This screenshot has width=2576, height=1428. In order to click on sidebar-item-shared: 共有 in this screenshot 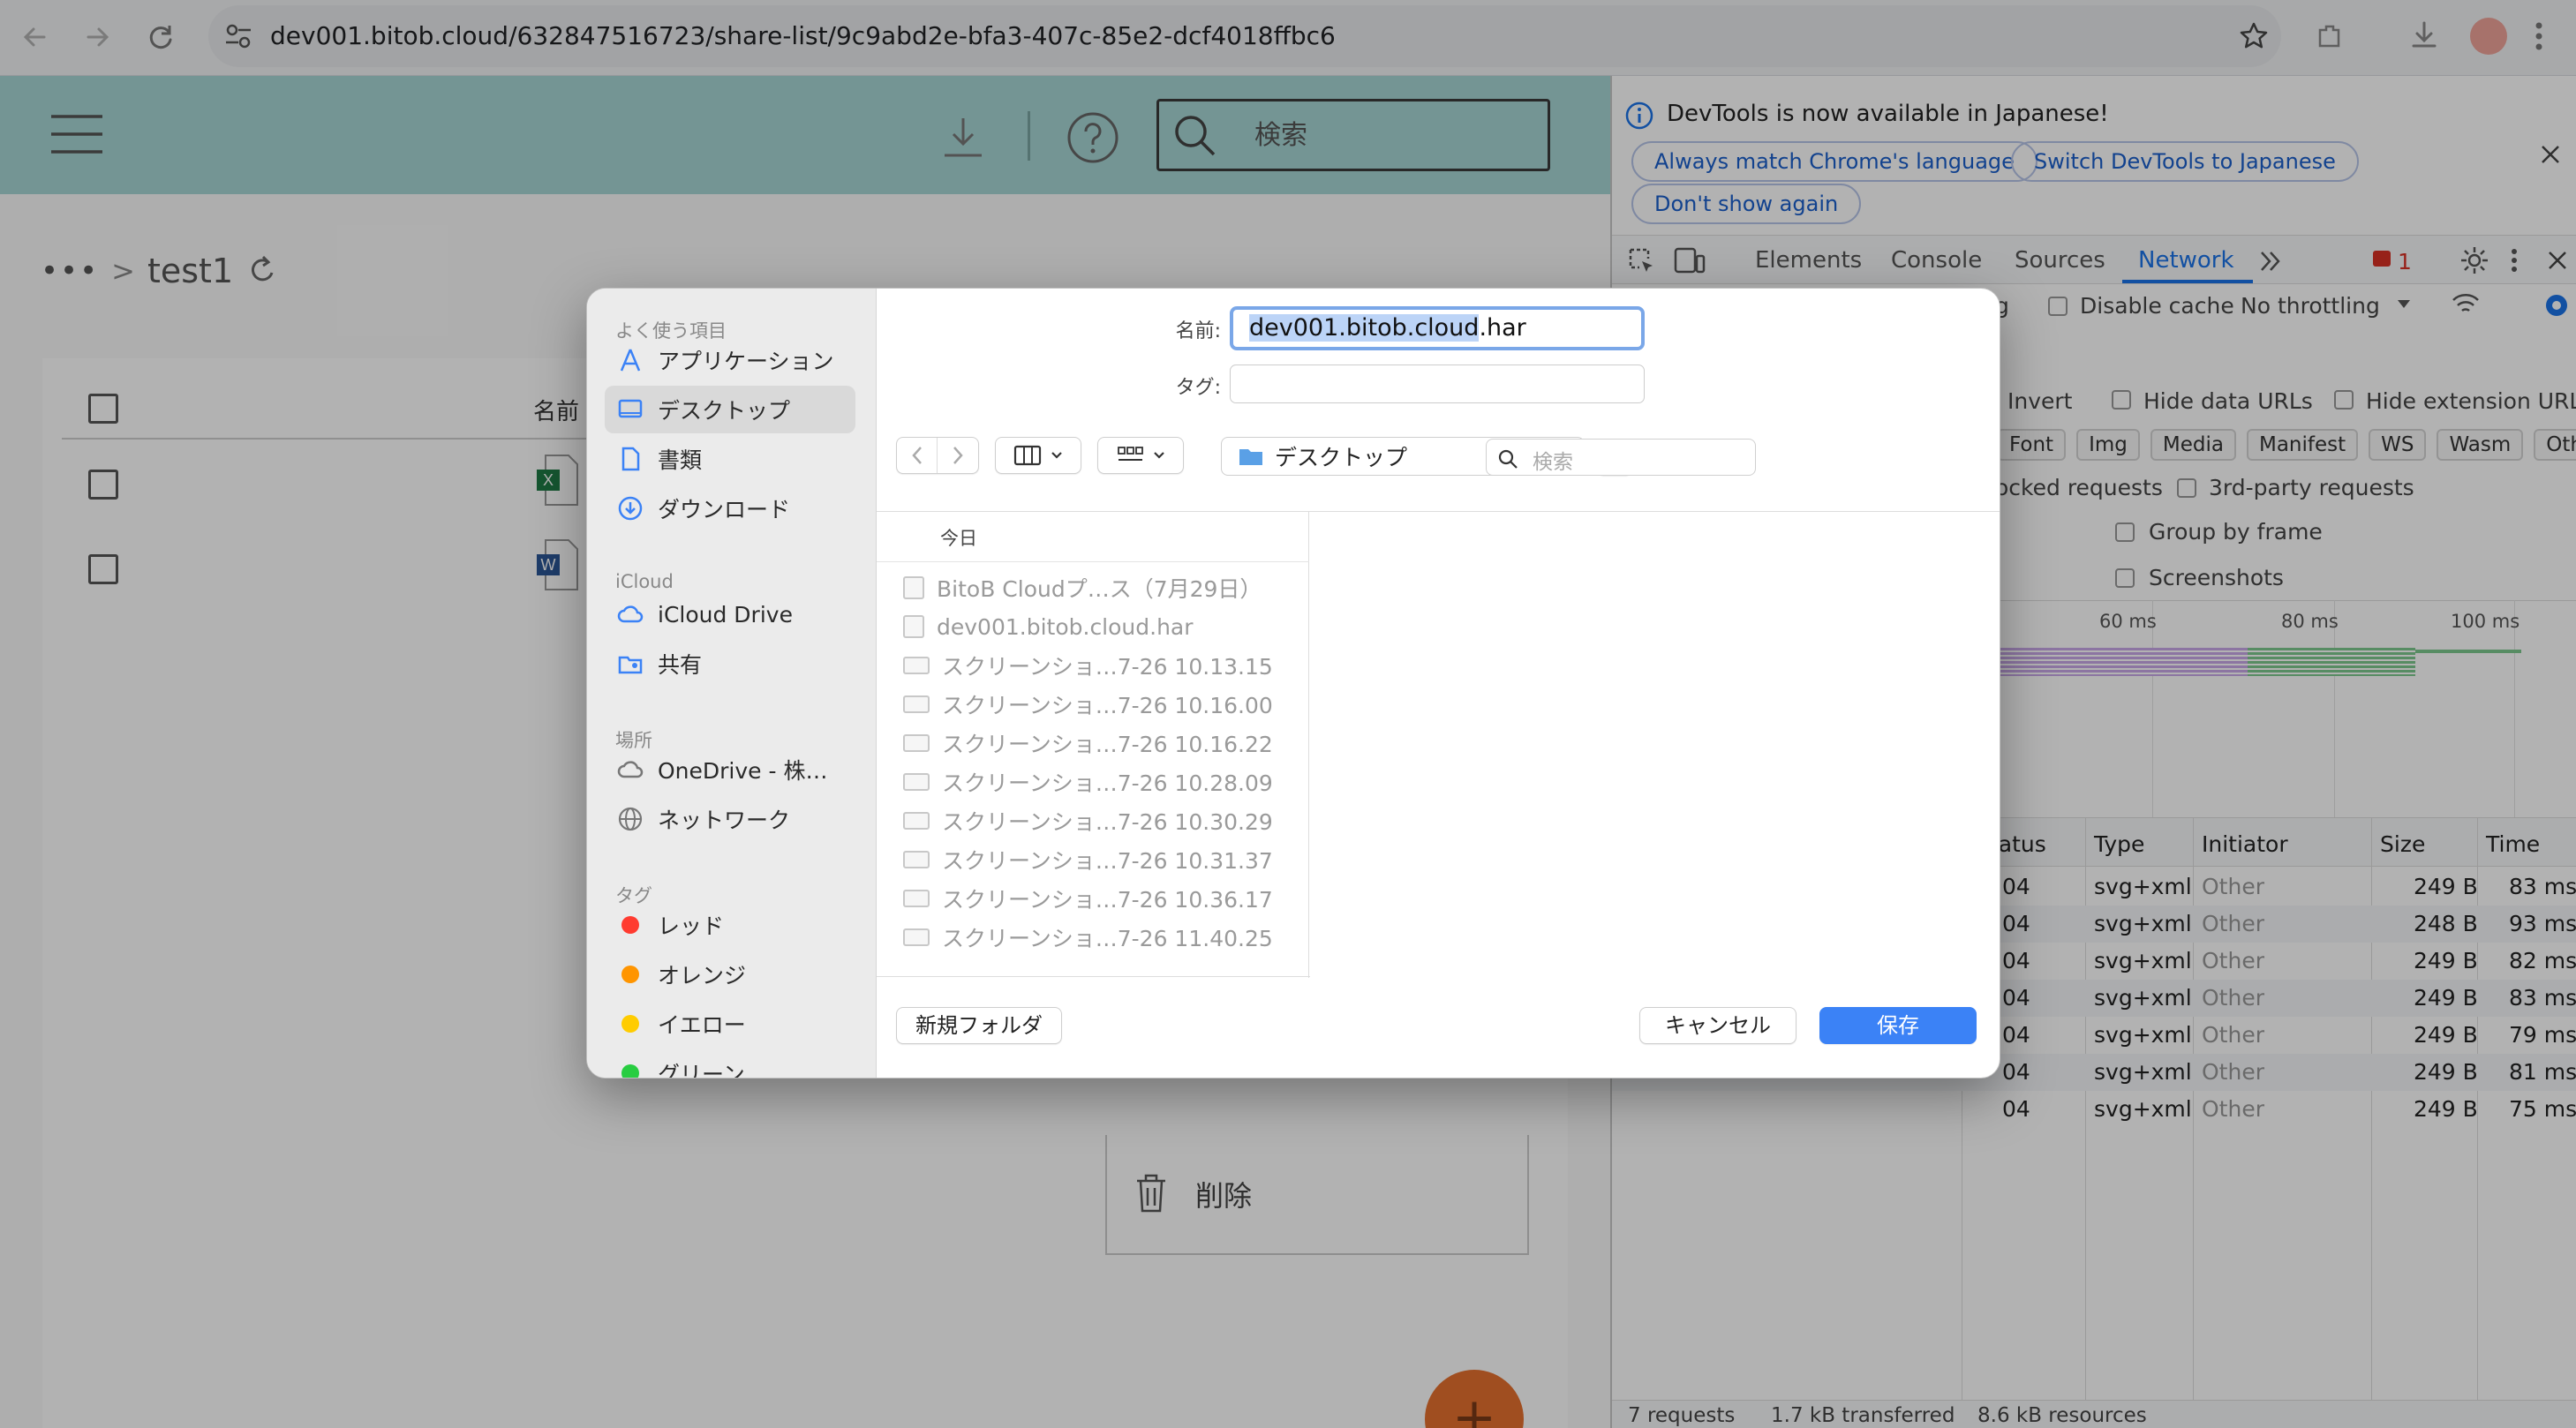, I will do `click(730, 664)`.